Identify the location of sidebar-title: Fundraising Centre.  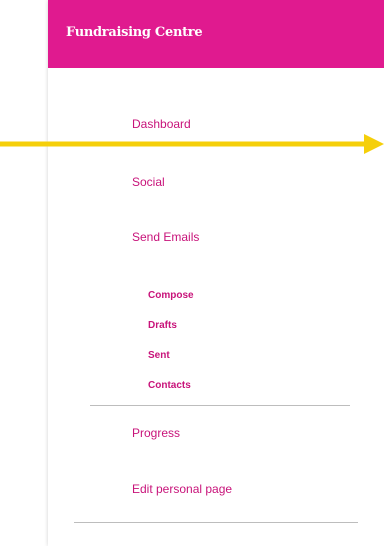
(134, 32).